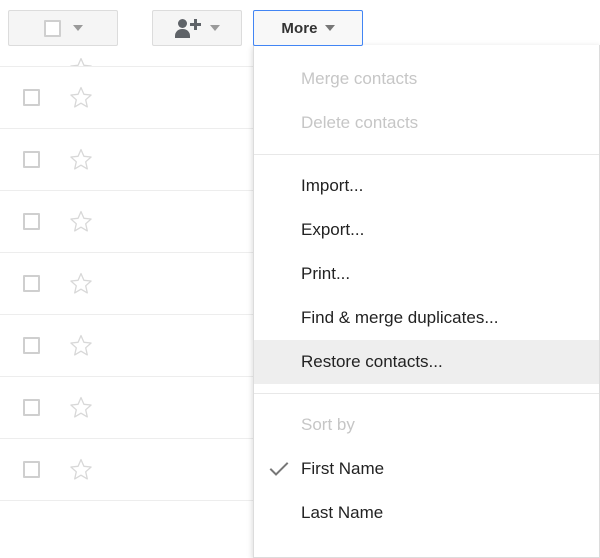 Image resolution: width=600 pixels, height=558 pixels. Describe the element at coordinates (299, 28) in the screenshot. I see `more-button-label: More` at that location.